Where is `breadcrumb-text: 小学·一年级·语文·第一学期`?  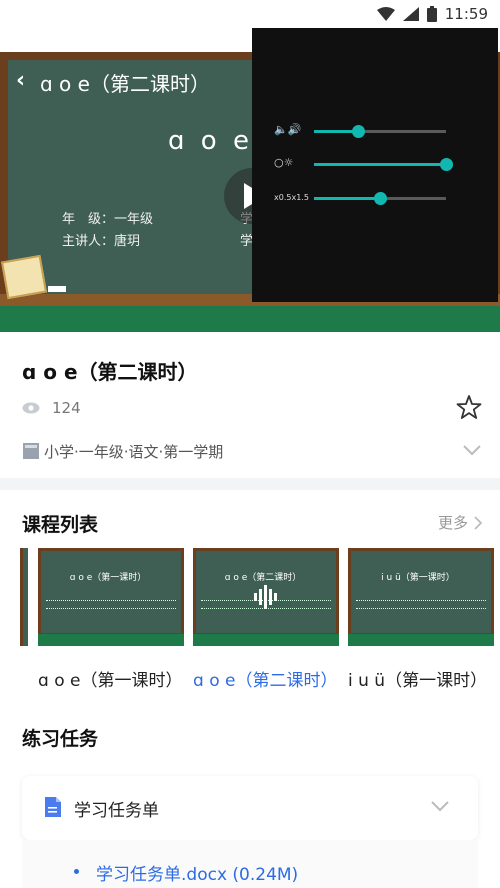 breadcrumb-text: 小学·一年级·语文·第一学期 is located at coordinates (134, 451).